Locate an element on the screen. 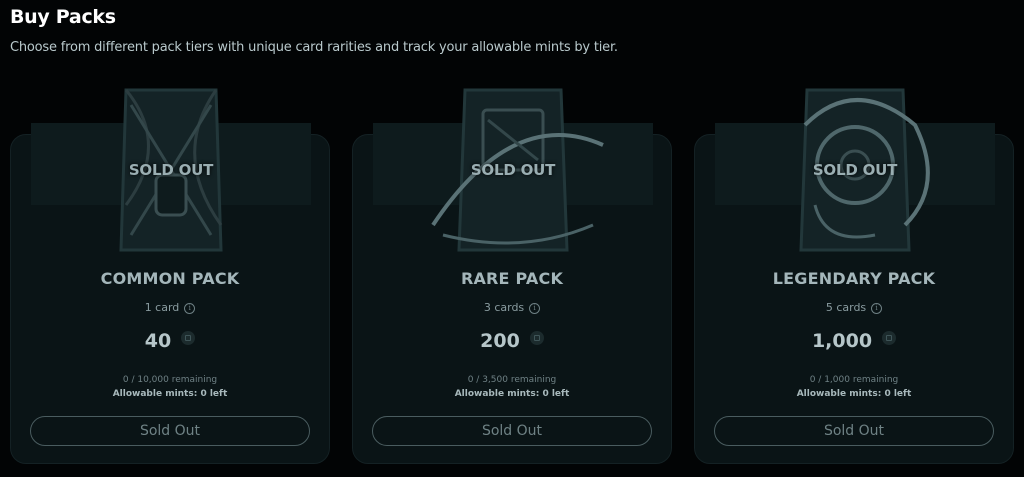 This screenshot has width=1024, height=477. card-count: 3 cards i is located at coordinates (512, 307).